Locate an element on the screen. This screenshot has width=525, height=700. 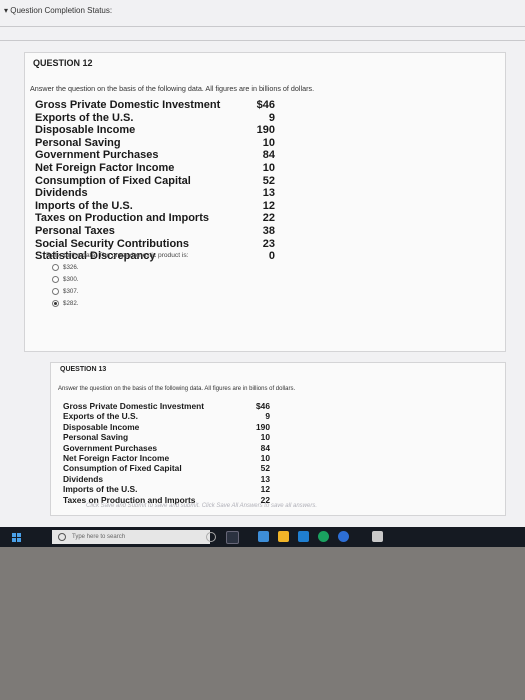
answer-option: $307. is located at coordinates (65, 291).